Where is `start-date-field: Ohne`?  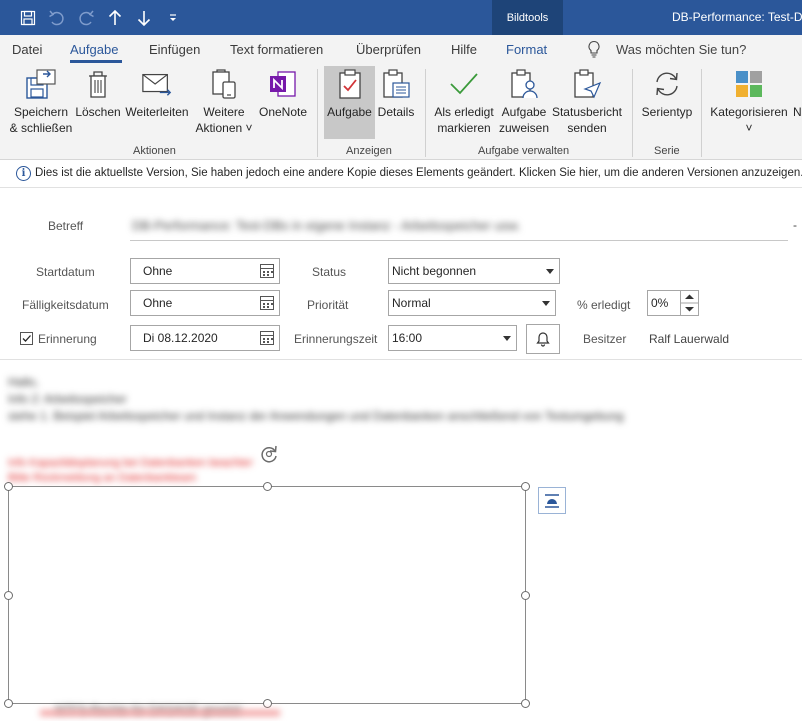
start-date-field: Ohne is located at coordinates (205, 271).